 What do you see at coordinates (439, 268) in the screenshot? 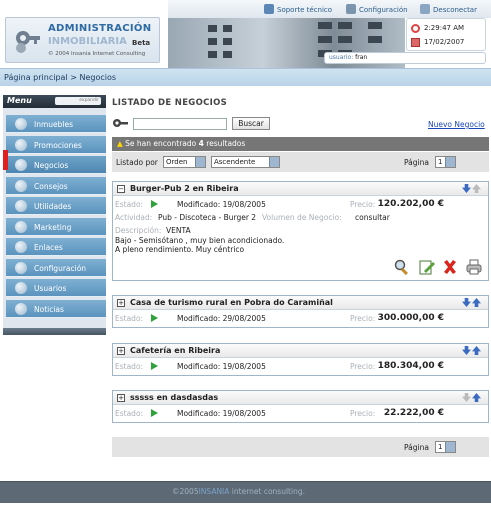
I see `listing-actions` at bounding box center [439, 268].